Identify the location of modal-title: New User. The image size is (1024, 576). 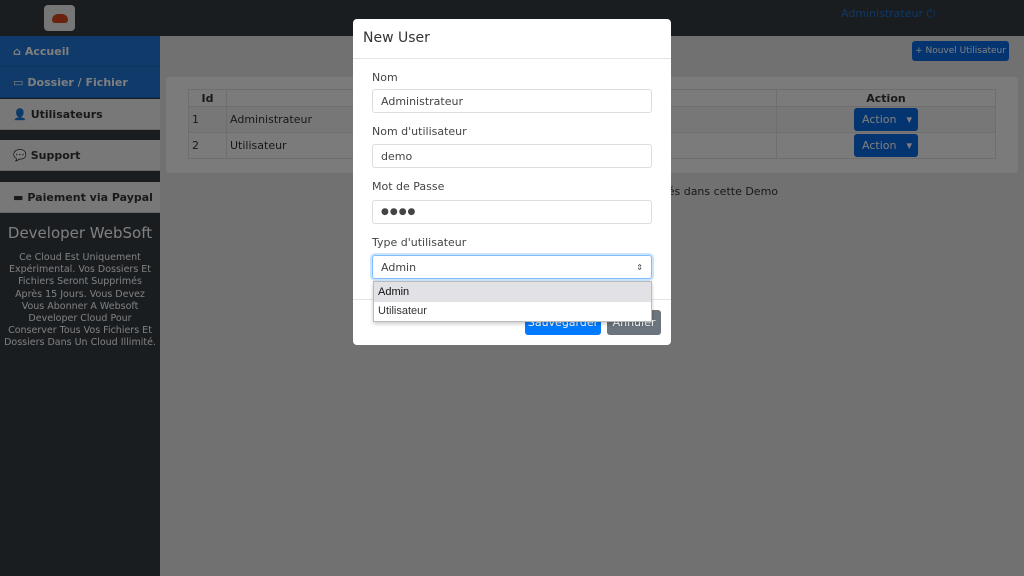
(512, 39).